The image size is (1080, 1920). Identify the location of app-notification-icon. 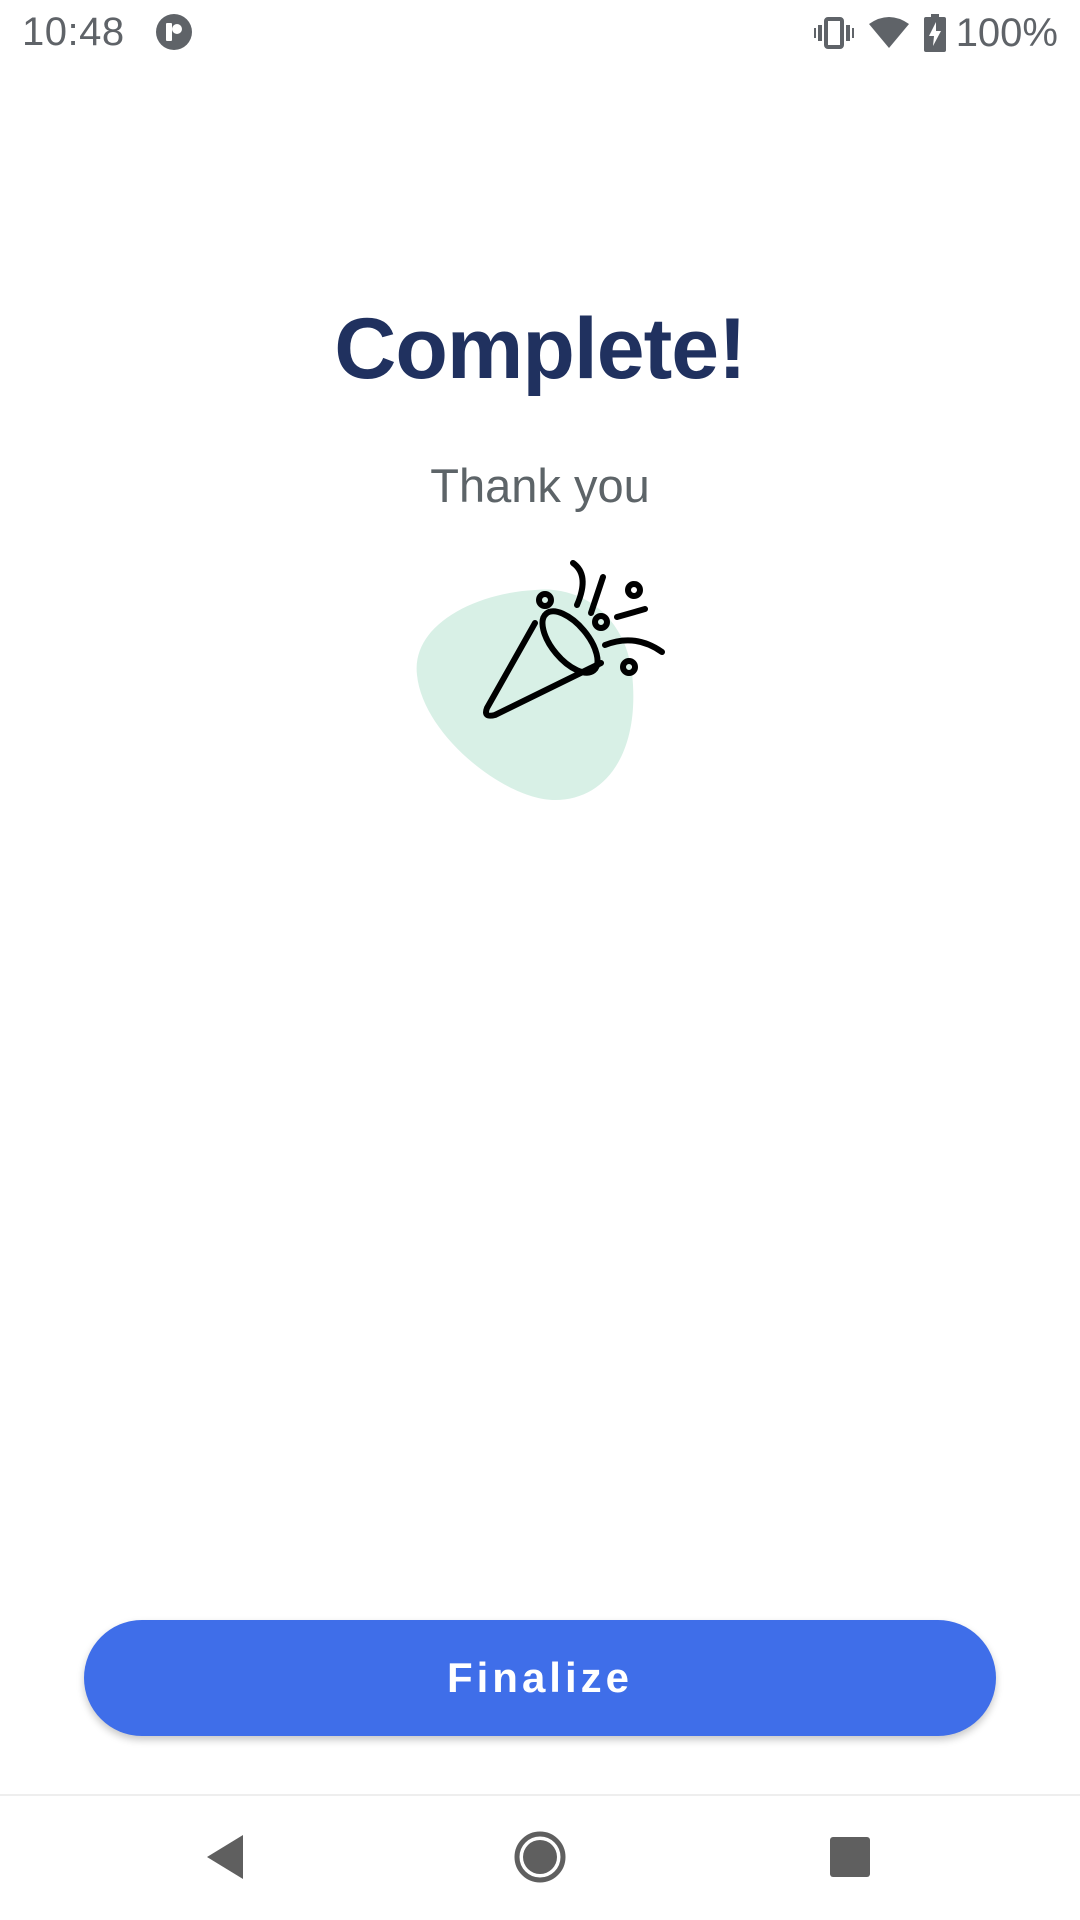
(174, 32).